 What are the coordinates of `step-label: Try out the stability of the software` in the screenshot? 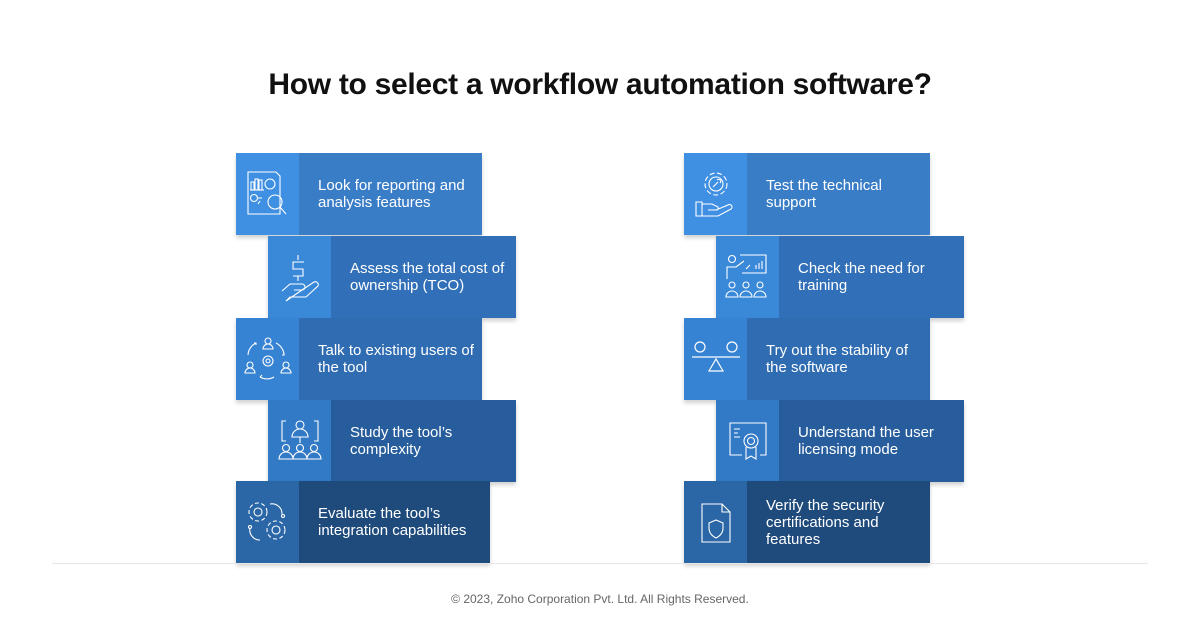 It's located at (838, 359).